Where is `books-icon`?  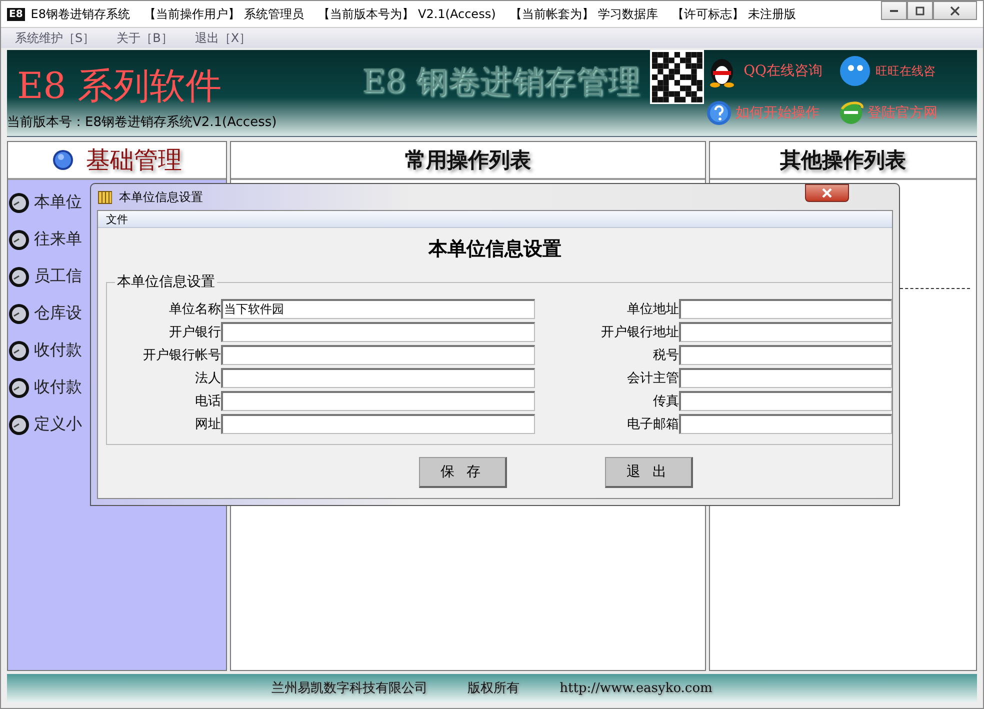
books-icon is located at coordinates (105, 197).